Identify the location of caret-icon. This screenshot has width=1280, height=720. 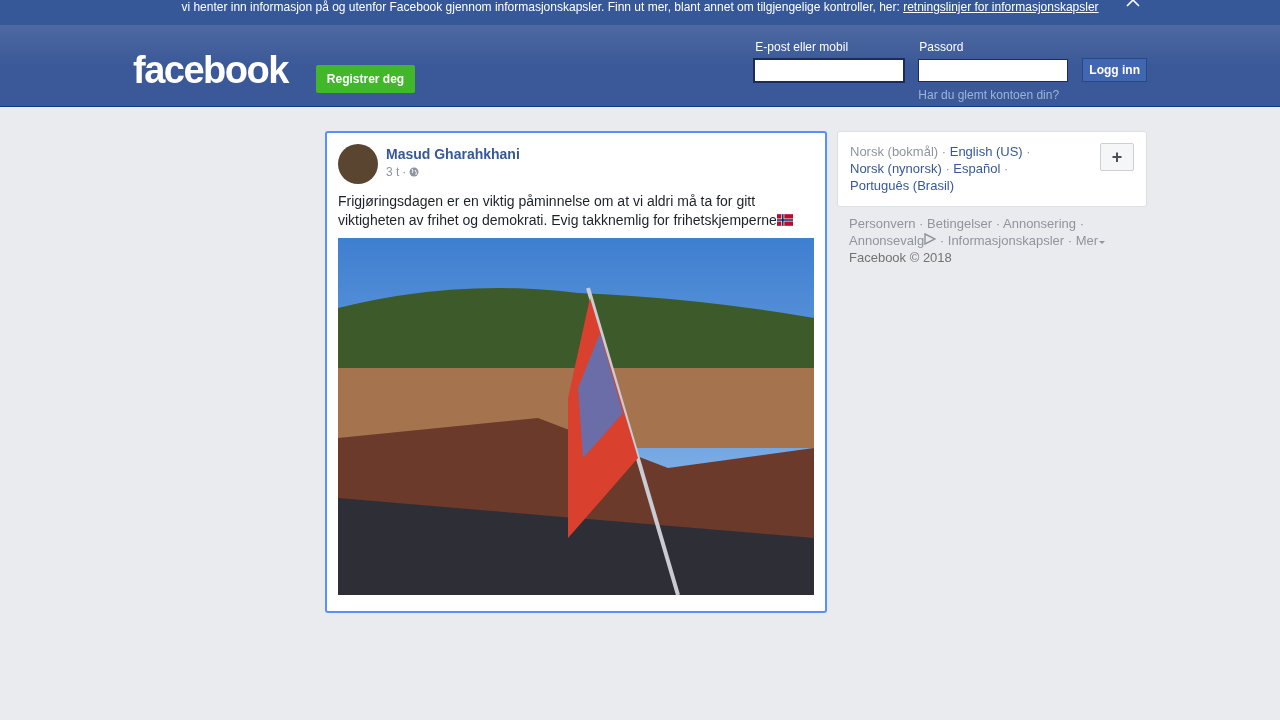
(1102, 242).